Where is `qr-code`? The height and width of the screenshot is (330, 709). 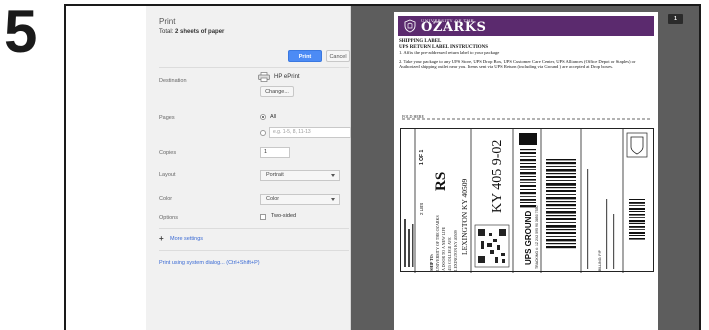
qr-code is located at coordinates (492, 246).